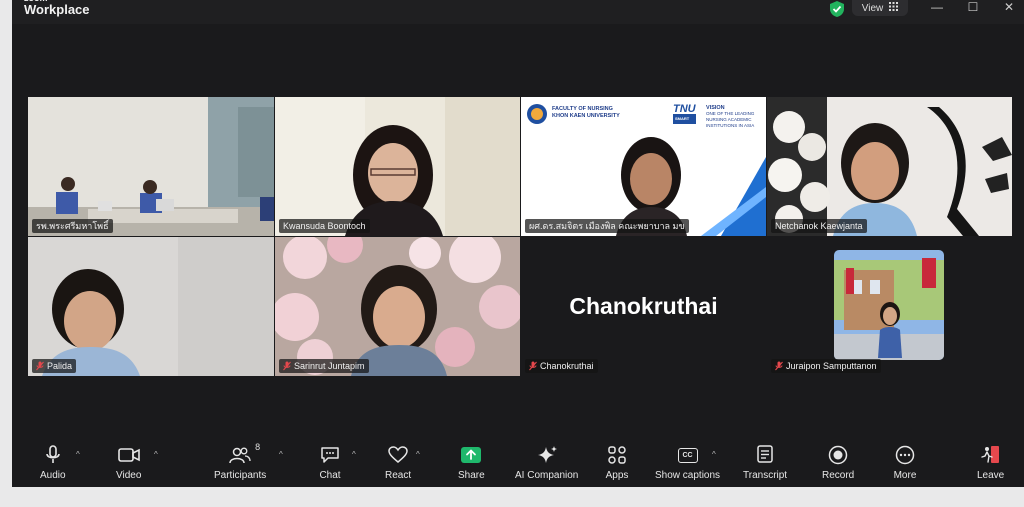  I want to click on participants-button: 8 Participants, so click(240, 463).